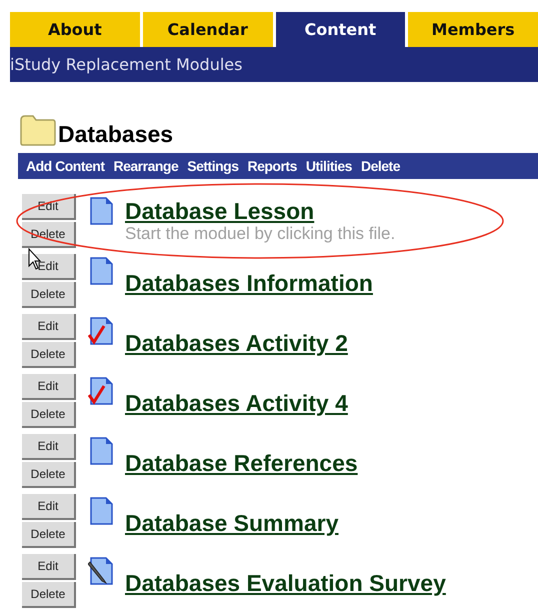  What do you see at coordinates (236, 403) in the screenshot?
I see `item-title-link: Databases Activity 4` at bounding box center [236, 403].